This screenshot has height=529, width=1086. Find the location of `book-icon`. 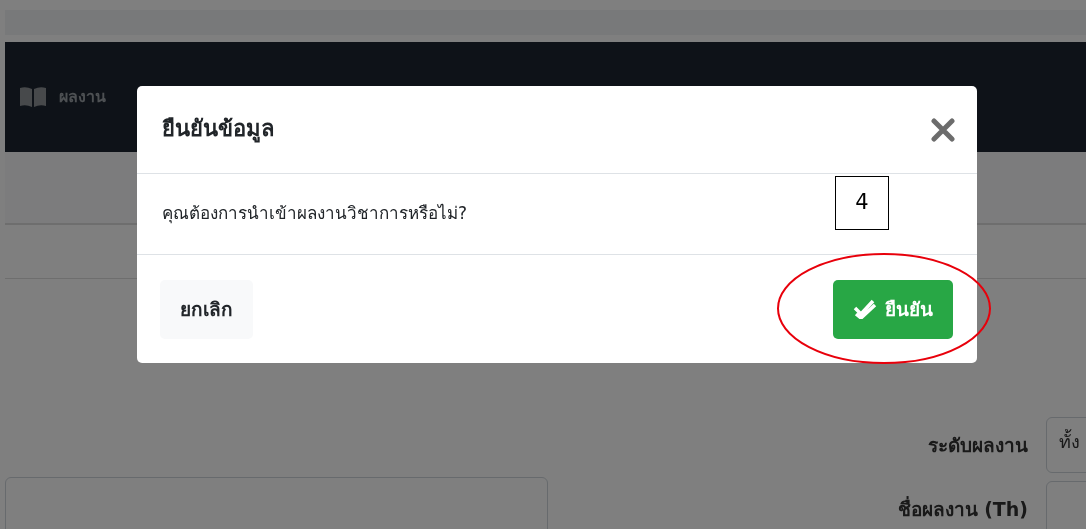

book-icon is located at coordinates (33, 97).